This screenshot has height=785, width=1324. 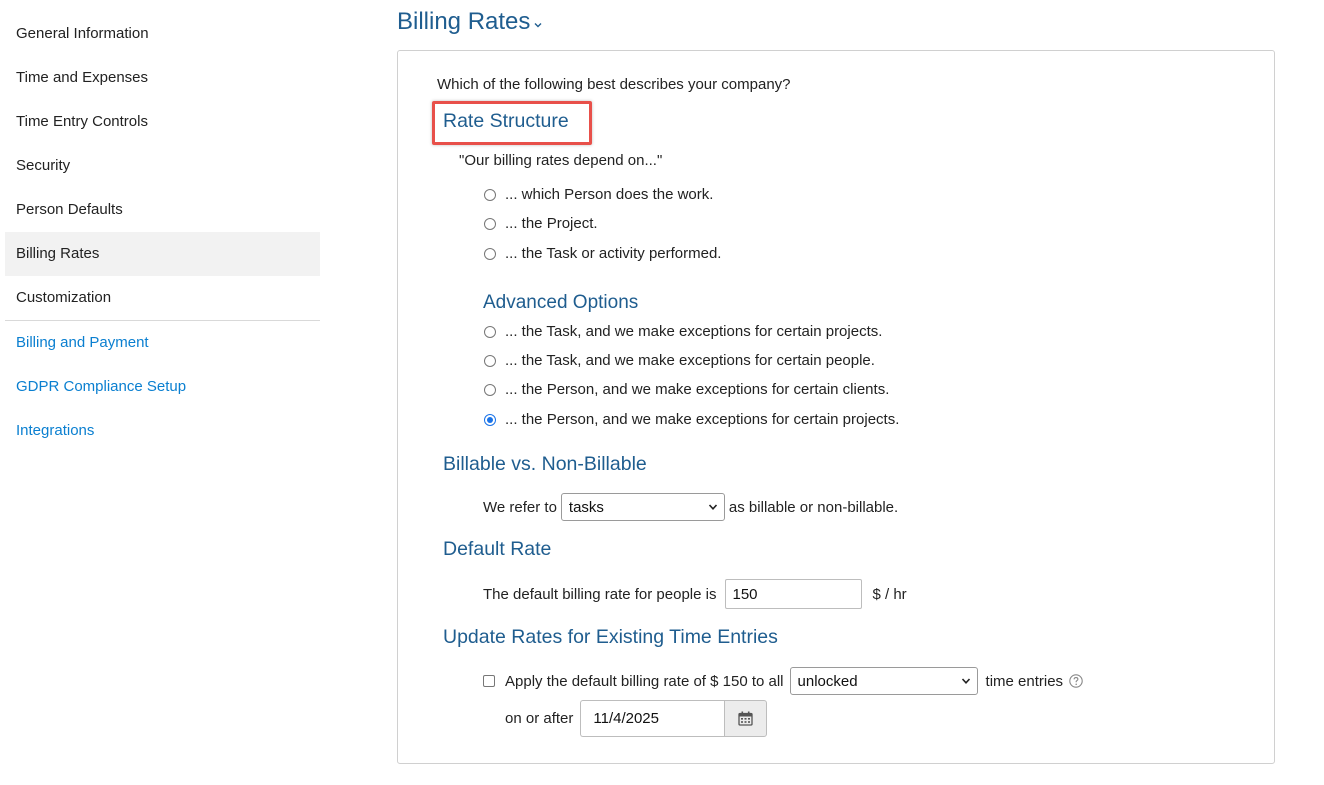 I want to click on sidebar-item-person-defaults: Person Defaults, so click(x=162, y=210).